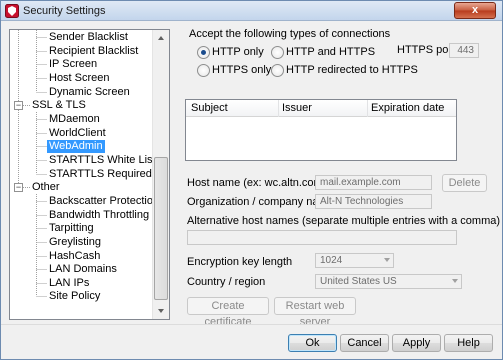  I want to click on radio-https-only, so click(203, 70).